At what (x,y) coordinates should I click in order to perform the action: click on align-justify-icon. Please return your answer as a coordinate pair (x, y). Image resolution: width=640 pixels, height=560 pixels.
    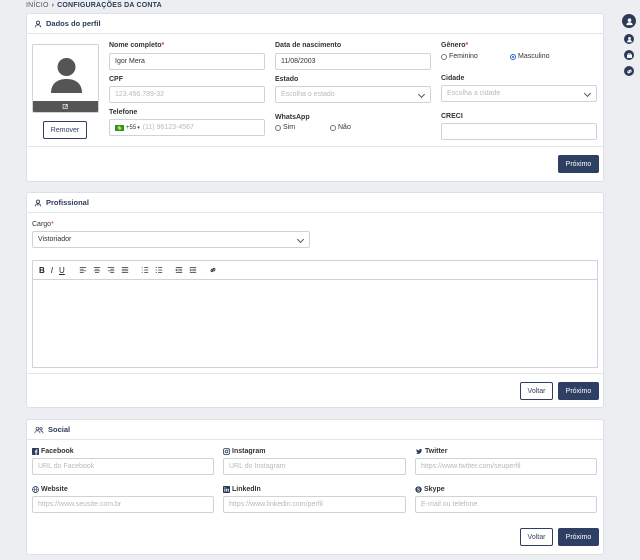
    Looking at the image, I should click on (125, 270).